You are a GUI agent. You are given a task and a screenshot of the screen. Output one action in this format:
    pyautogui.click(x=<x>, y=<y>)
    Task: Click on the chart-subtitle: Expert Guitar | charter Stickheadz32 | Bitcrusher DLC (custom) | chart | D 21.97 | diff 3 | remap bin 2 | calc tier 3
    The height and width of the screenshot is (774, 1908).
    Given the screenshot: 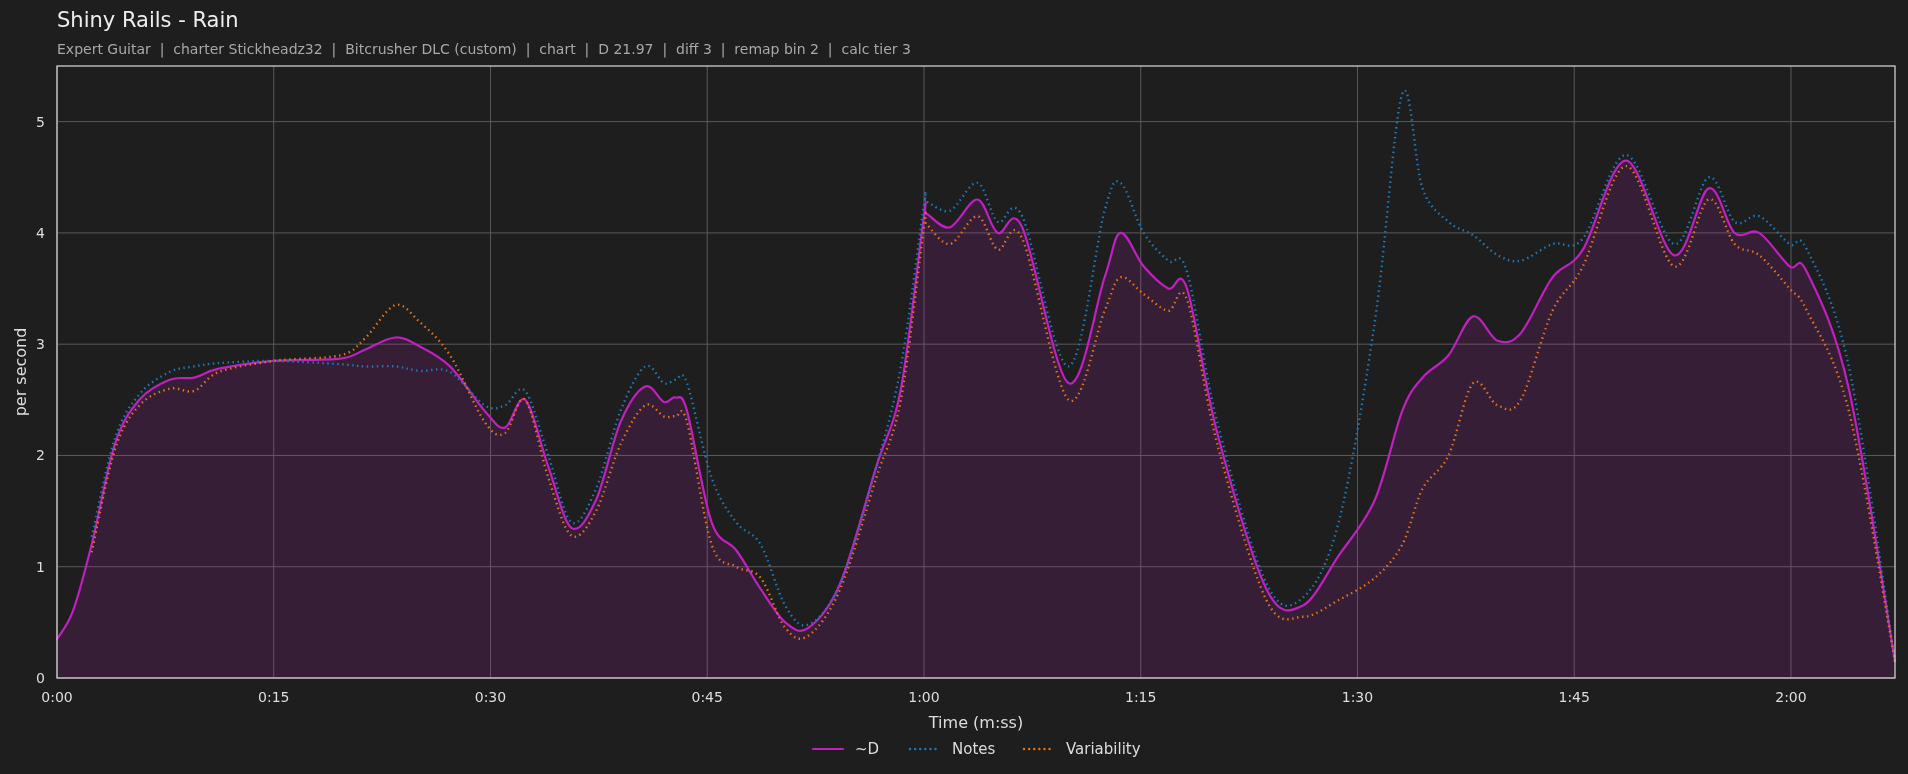 What is the action you would take?
    pyautogui.click(x=484, y=49)
    